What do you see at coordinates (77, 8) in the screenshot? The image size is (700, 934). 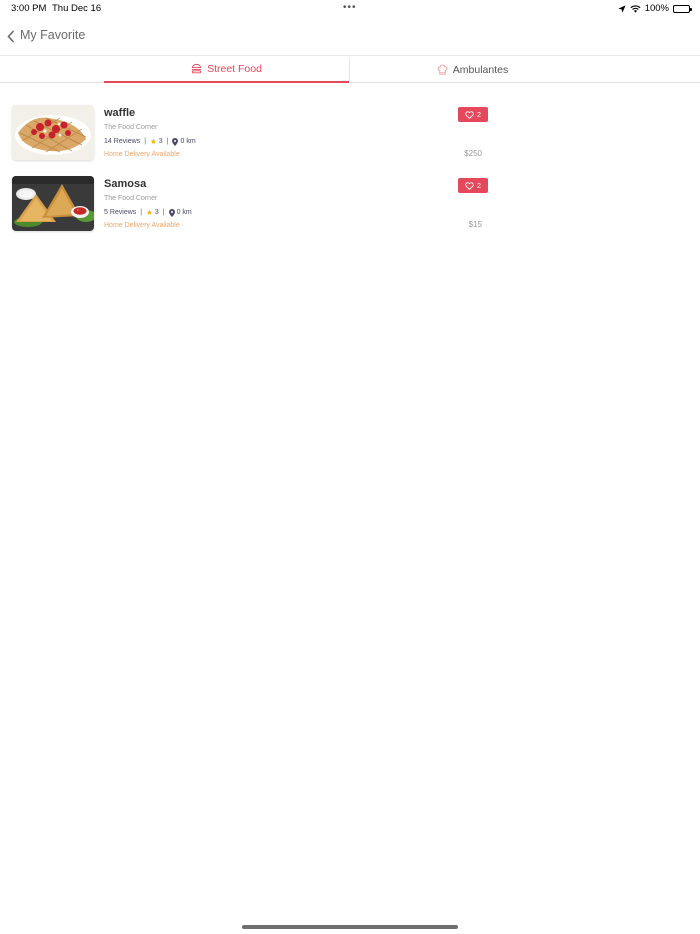 I see `status-date: Thu Dec 16` at bounding box center [77, 8].